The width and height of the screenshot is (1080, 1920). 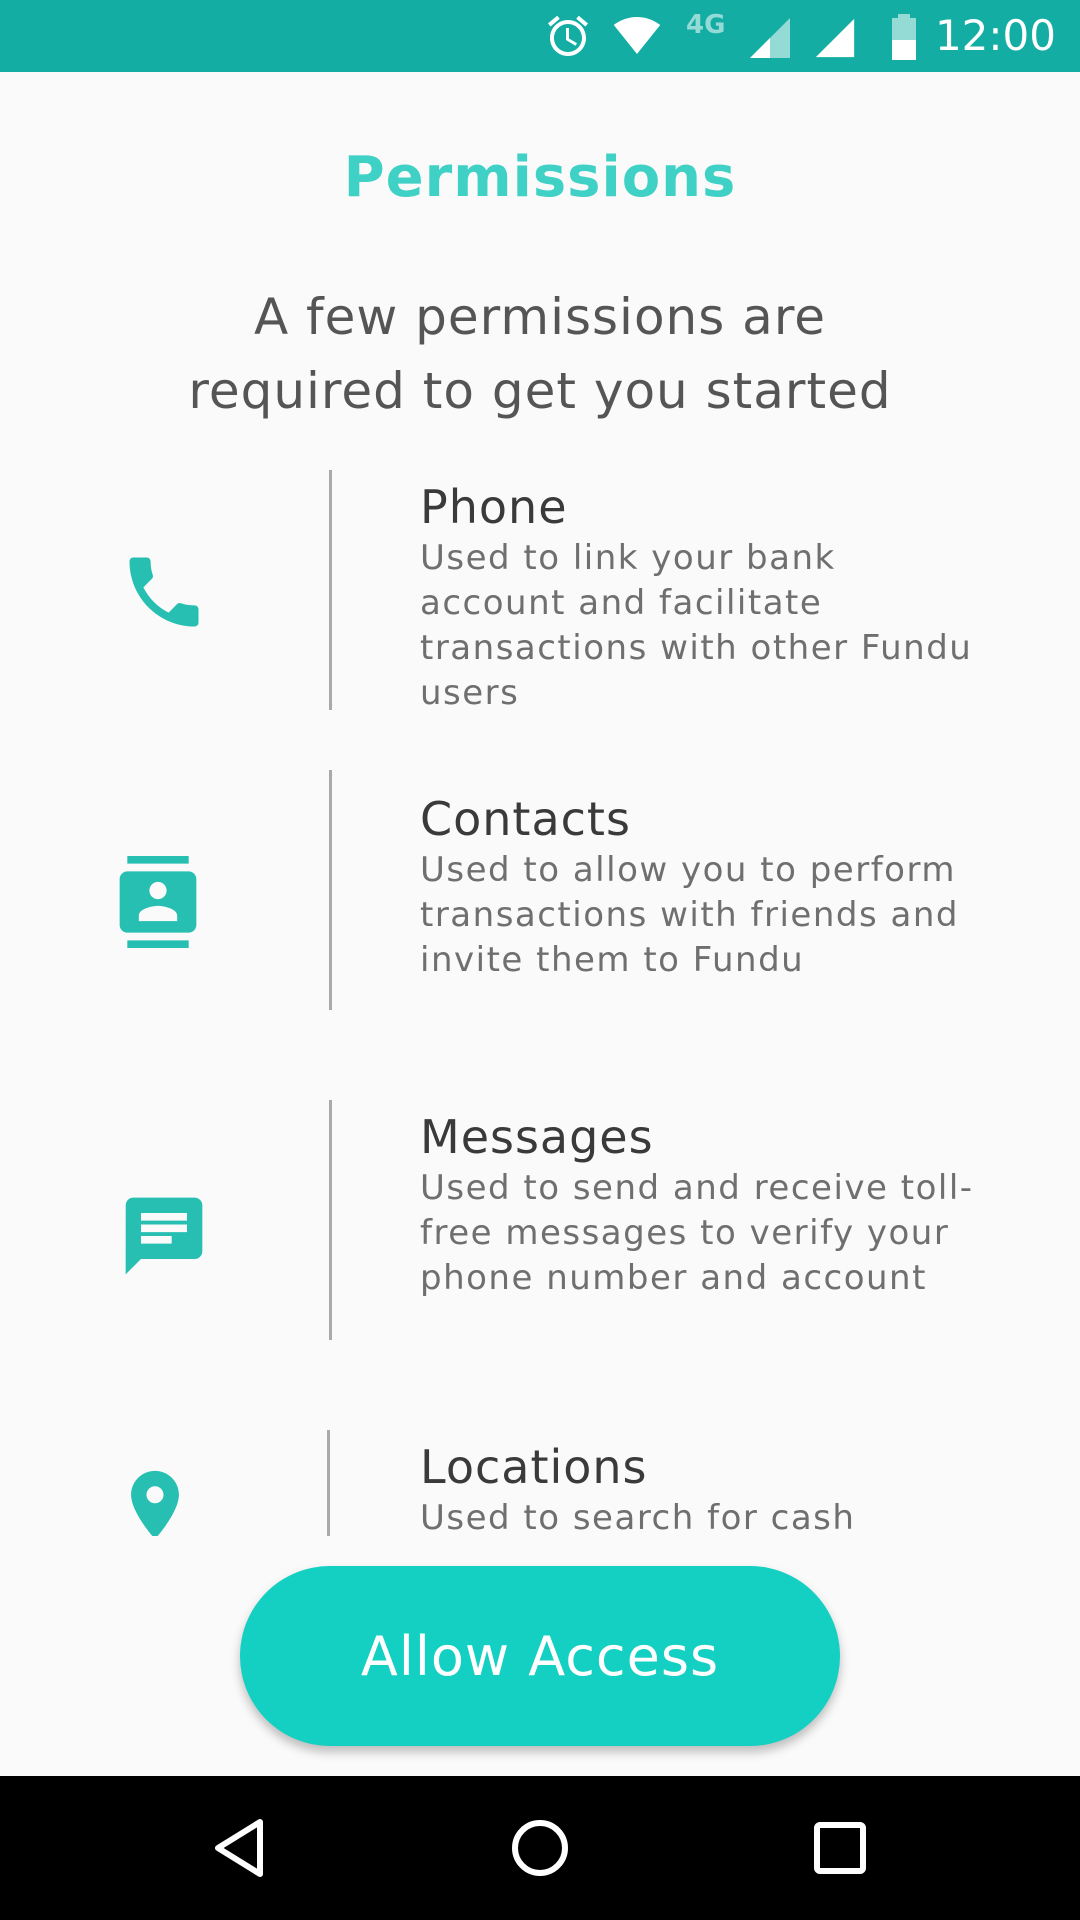 What do you see at coordinates (164, 592) in the screenshot?
I see `phone-icon` at bounding box center [164, 592].